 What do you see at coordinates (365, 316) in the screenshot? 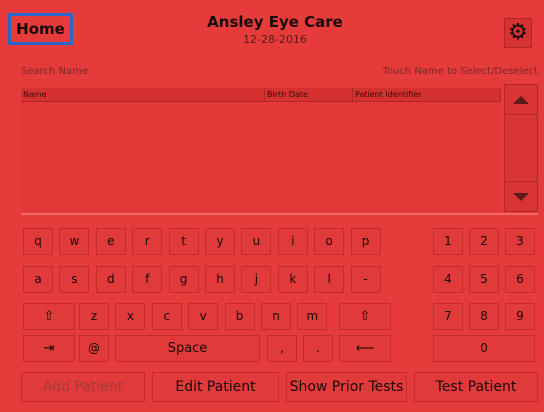
I see `shift-right-key: ⇧` at bounding box center [365, 316].